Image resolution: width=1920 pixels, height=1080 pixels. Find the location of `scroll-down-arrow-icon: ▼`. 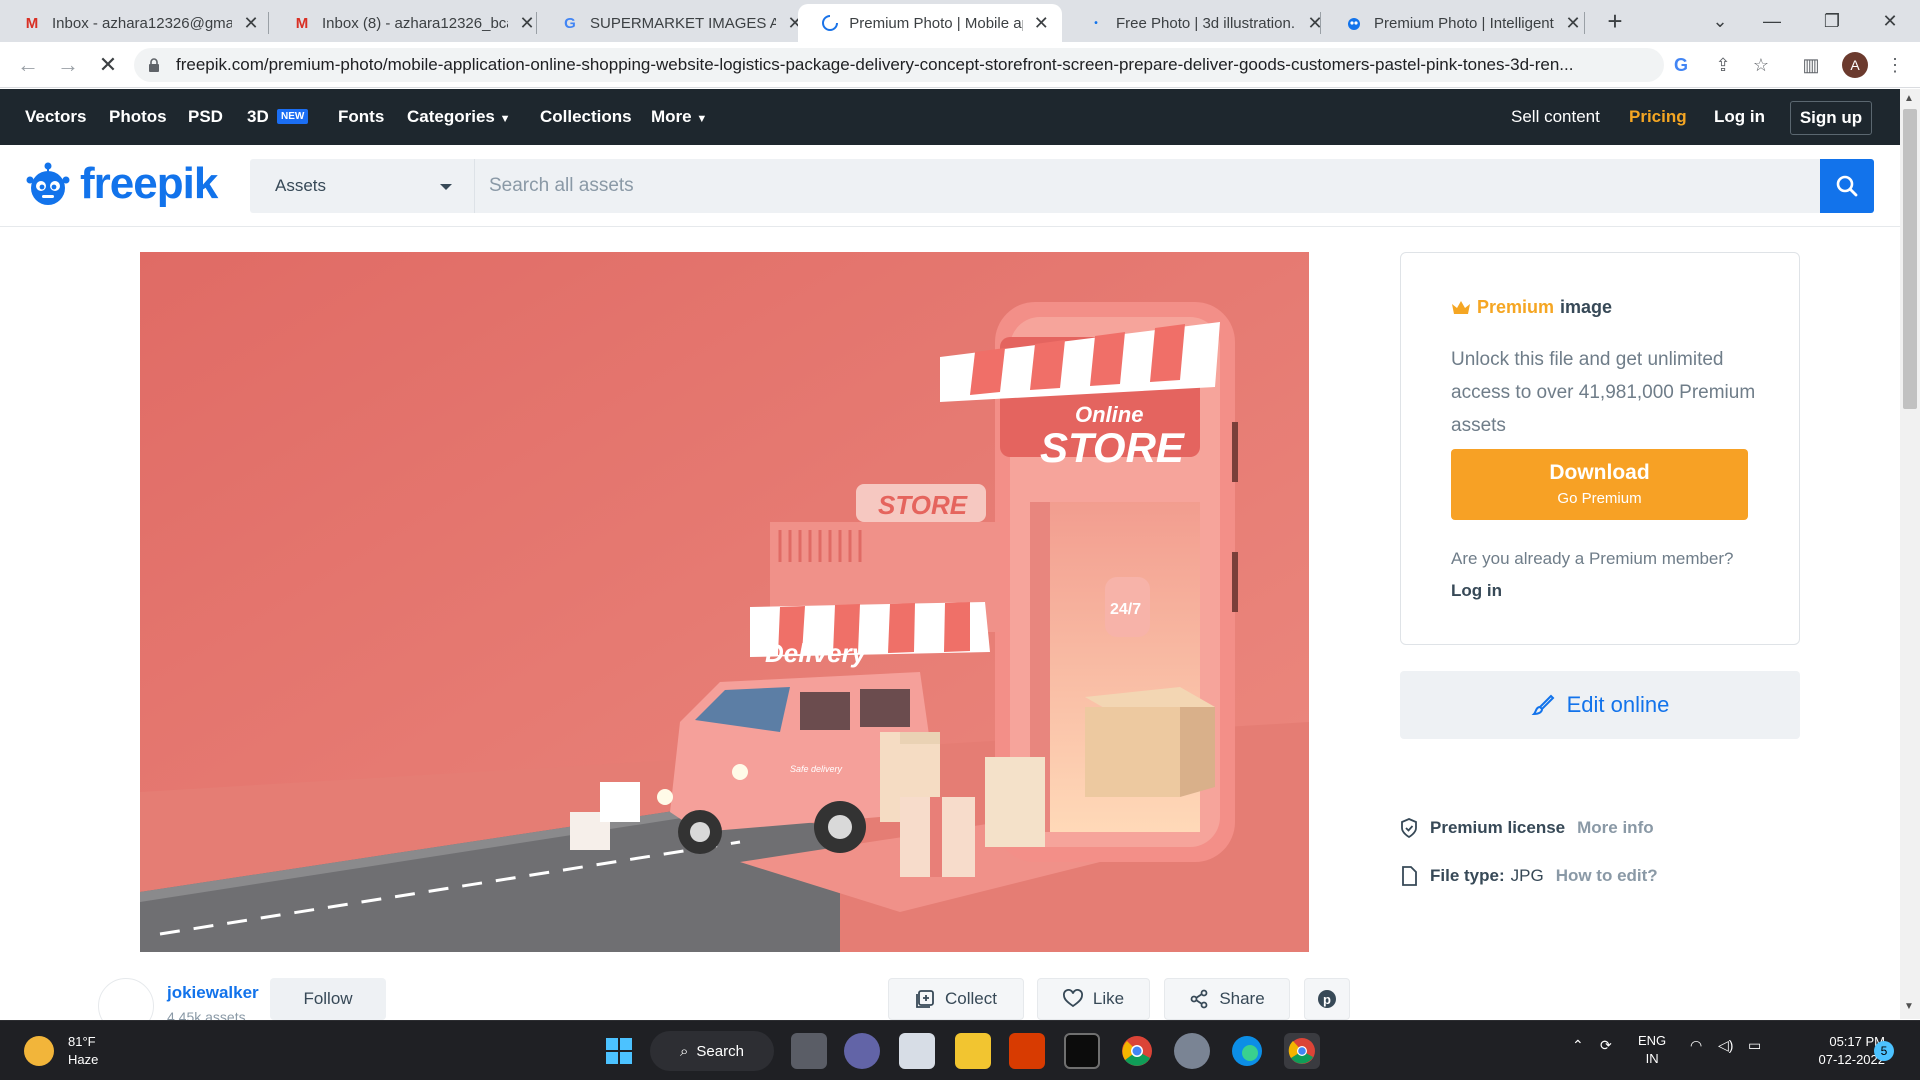

scroll-down-arrow-icon: ▼ is located at coordinates (1909, 1006).